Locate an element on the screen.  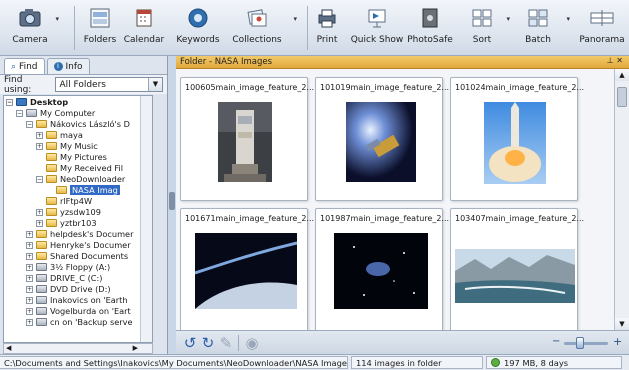
photosafe-button: PhotoSafe is located at coordinates (430, 29).